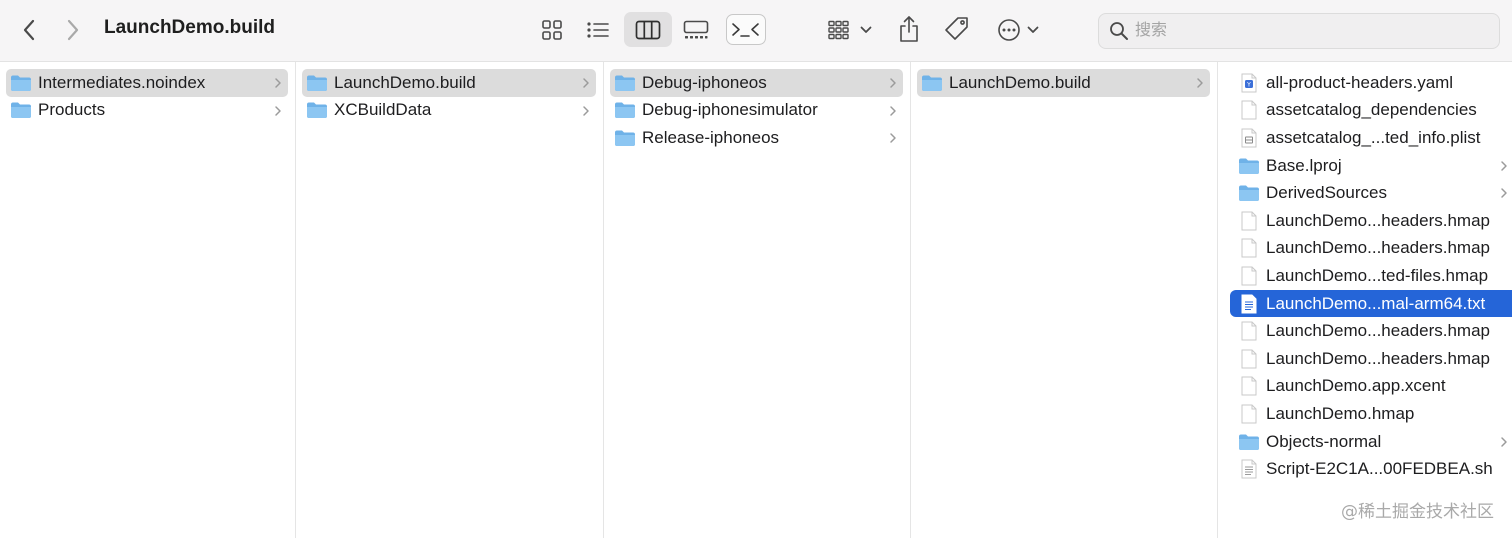 This screenshot has width=1512, height=538. What do you see at coordinates (1378, 220) in the screenshot?
I see `row-label: LaunchDemo...headers.hmap` at bounding box center [1378, 220].